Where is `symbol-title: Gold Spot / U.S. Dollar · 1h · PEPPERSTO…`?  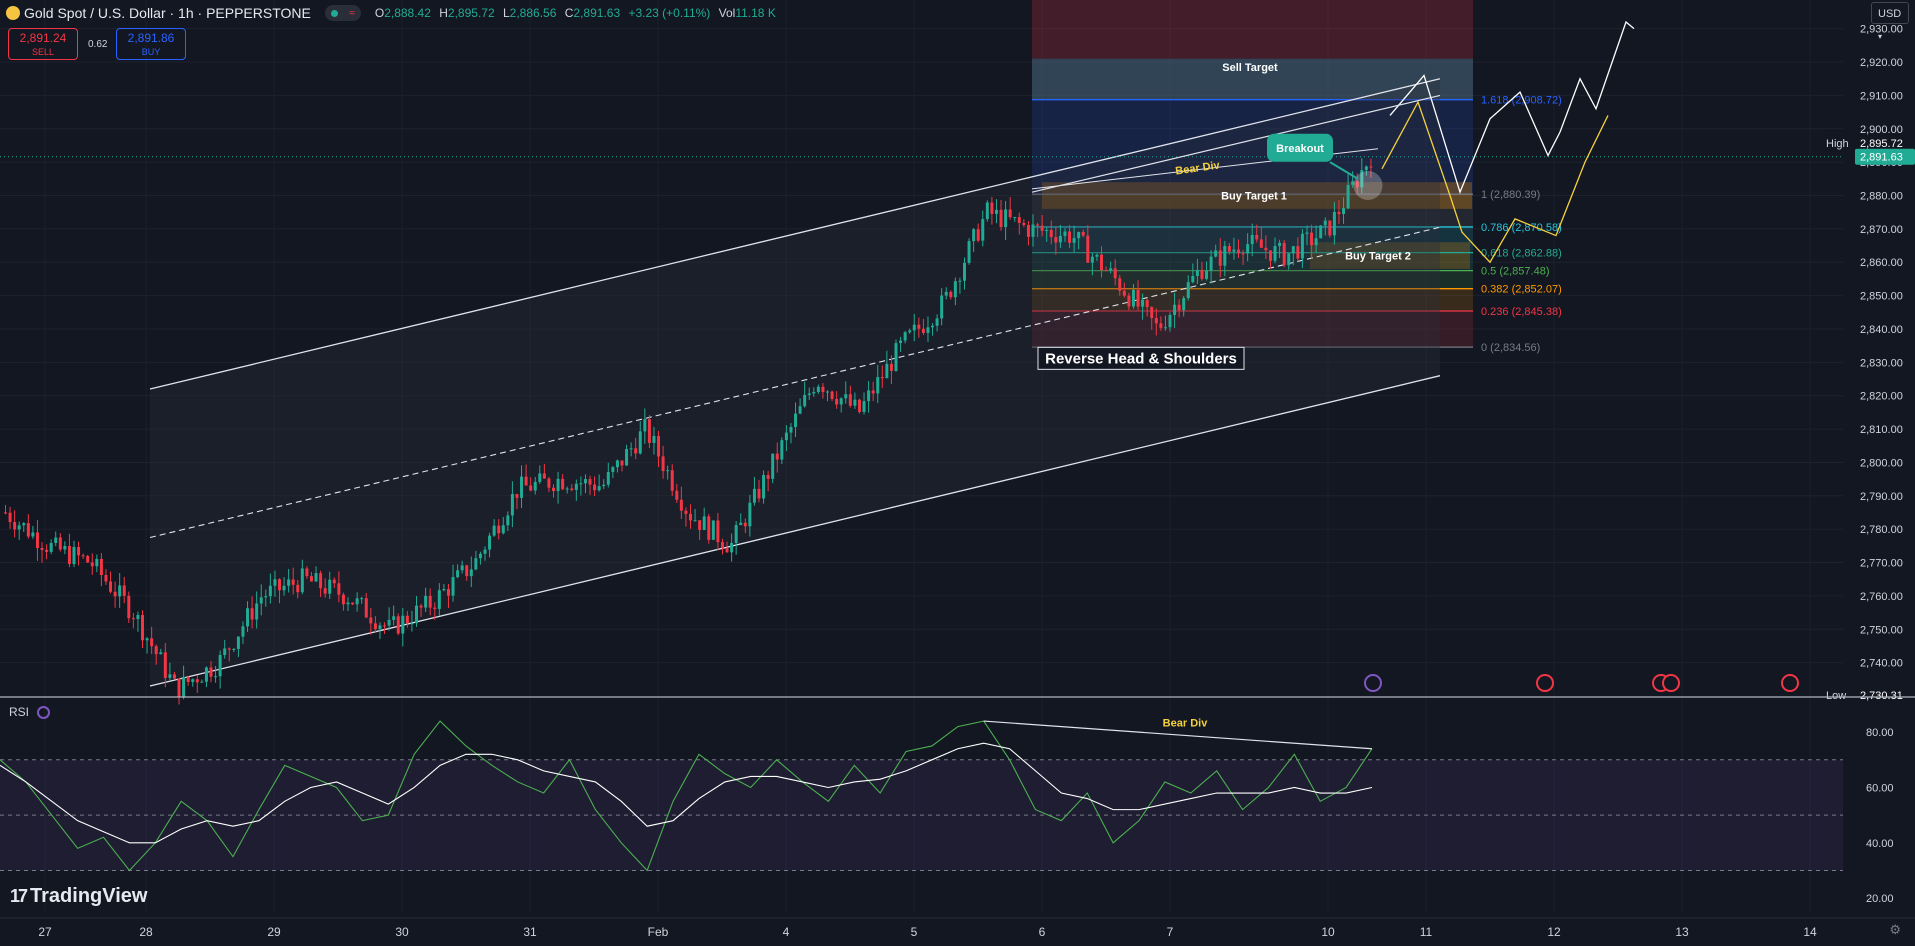 symbol-title: Gold Spot / U.S. Dollar · 1h · PEPPERSTO… is located at coordinates (167, 13).